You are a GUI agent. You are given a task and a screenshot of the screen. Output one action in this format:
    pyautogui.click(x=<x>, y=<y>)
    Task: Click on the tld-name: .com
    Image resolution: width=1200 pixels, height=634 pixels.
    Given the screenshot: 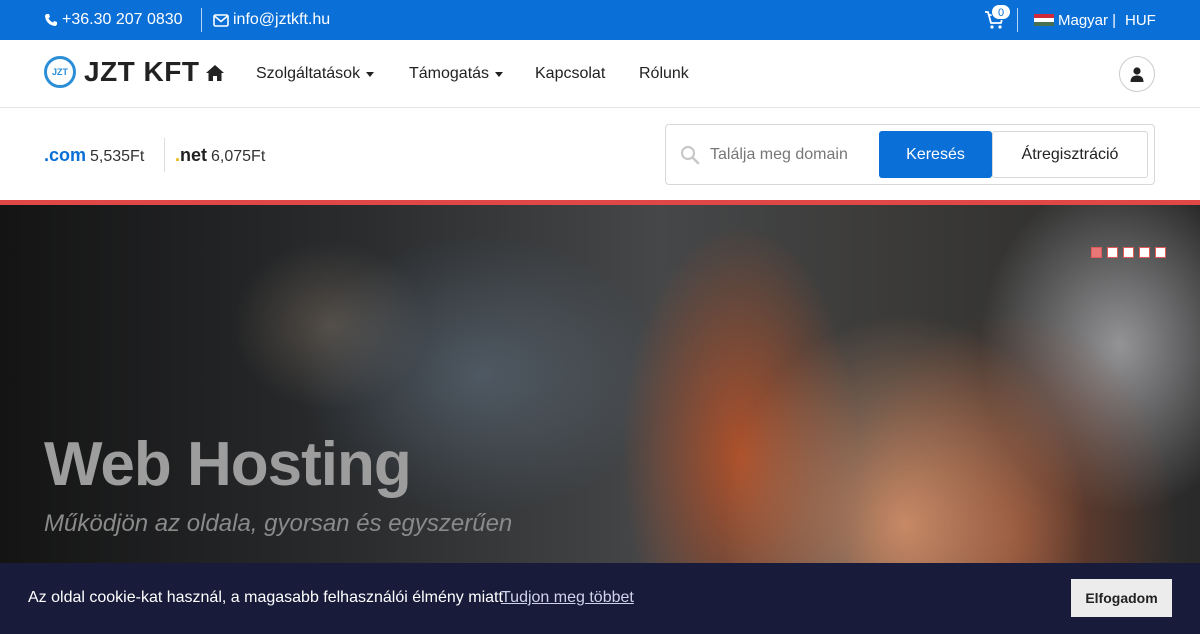 What is the action you would take?
    pyautogui.click(x=65, y=155)
    